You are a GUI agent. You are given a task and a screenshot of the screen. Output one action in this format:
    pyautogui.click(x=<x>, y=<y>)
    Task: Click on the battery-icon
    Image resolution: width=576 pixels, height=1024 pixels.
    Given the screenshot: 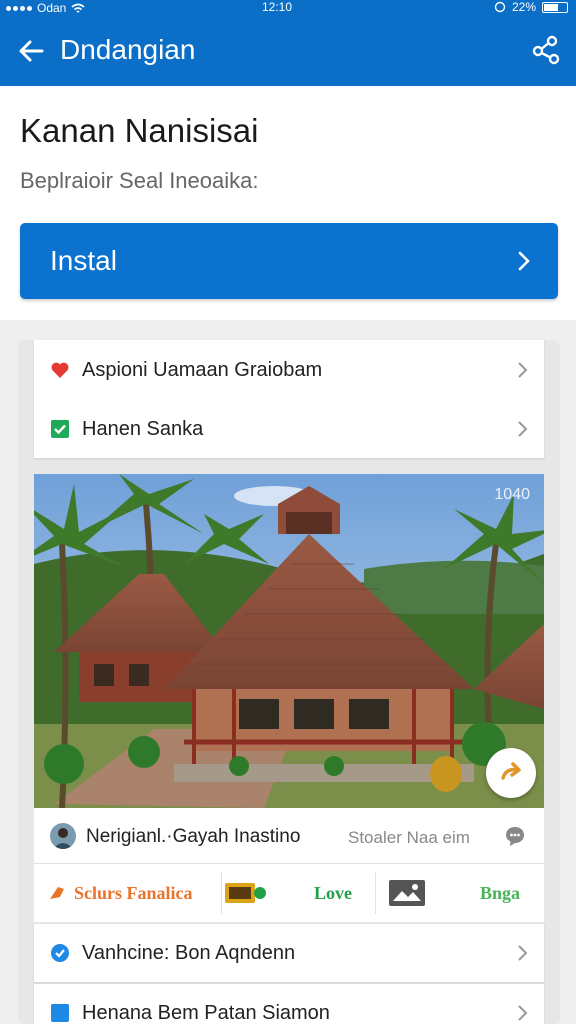 What is the action you would take?
    pyautogui.click(x=555, y=7)
    